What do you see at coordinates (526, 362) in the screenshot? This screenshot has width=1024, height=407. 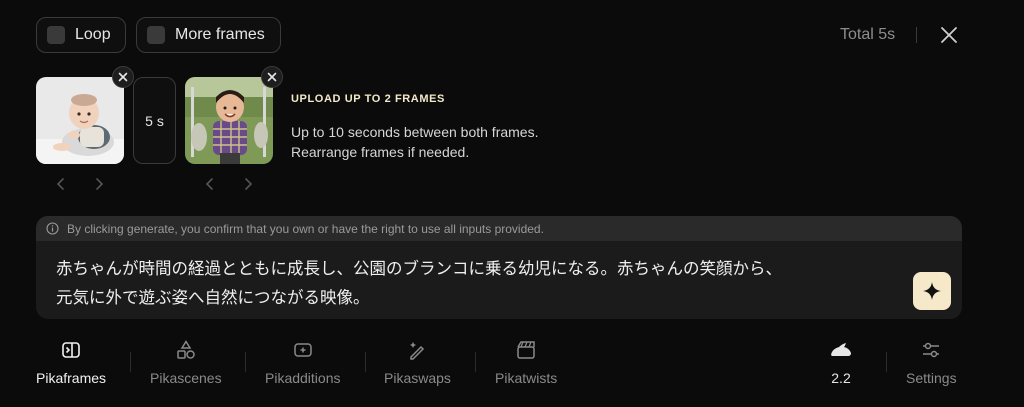 I see `tab-pikatwists: Pikatwists` at bounding box center [526, 362].